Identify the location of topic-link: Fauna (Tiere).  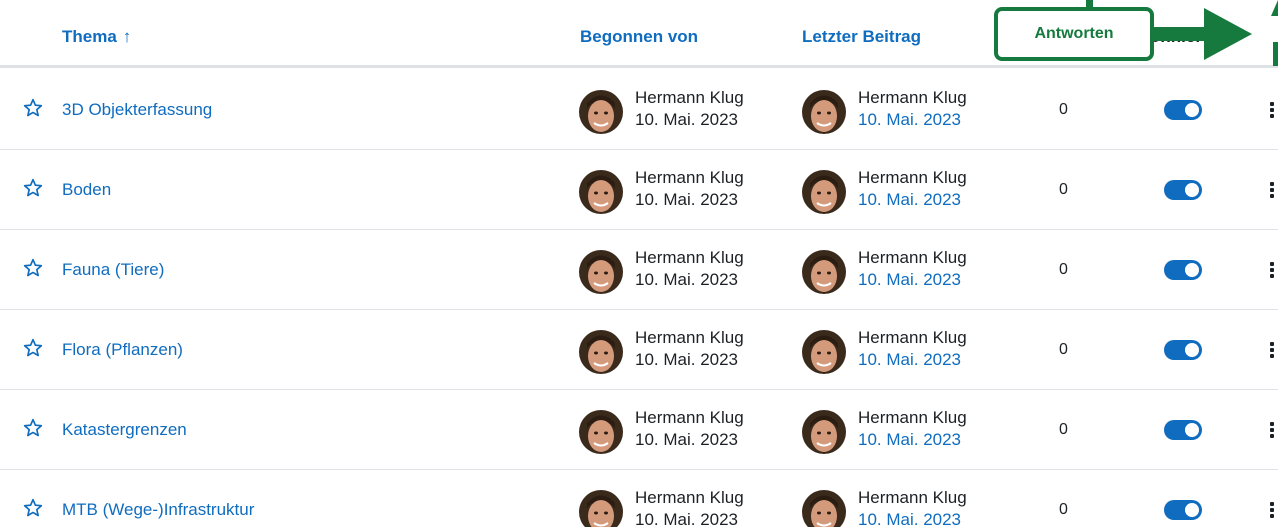
(113, 270).